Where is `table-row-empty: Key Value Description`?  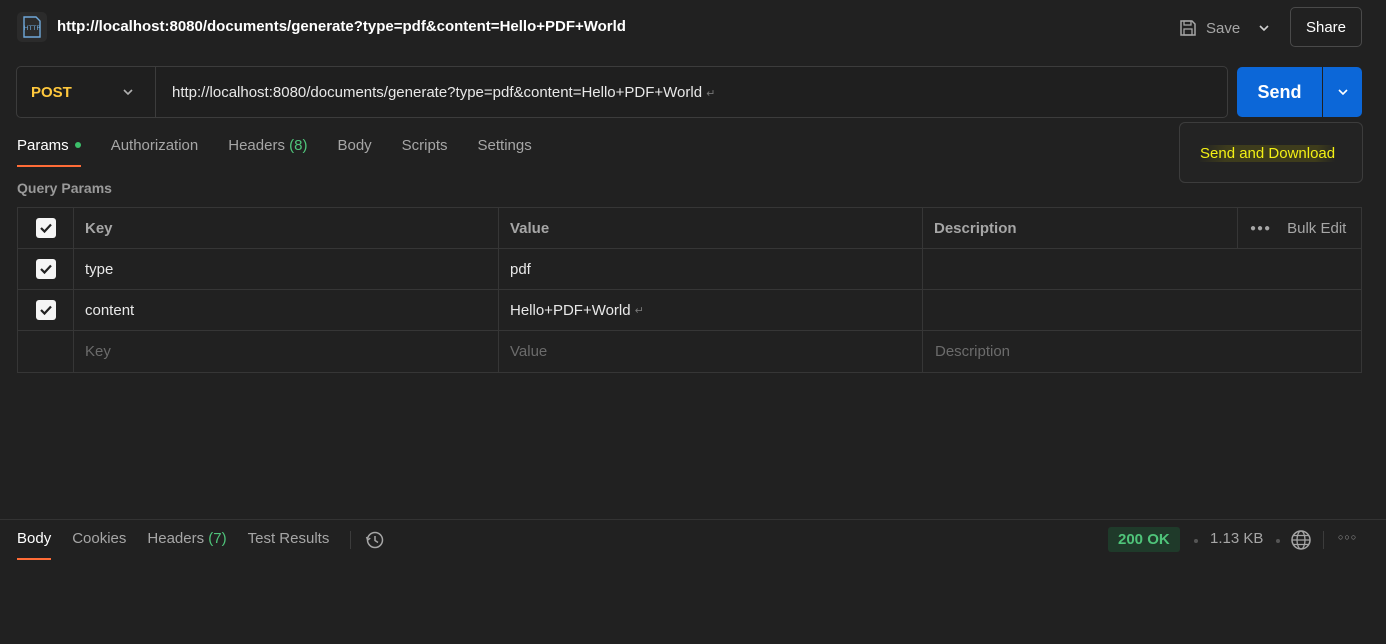 table-row-empty: Key Value Description is located at coordinates (689, 351).